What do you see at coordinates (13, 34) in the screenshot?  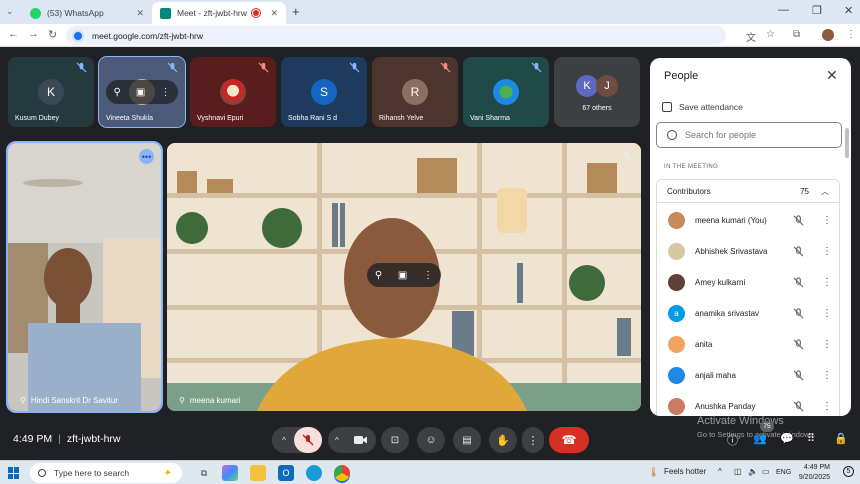 I see `back-button: ←` at bounding box center [13, 34].